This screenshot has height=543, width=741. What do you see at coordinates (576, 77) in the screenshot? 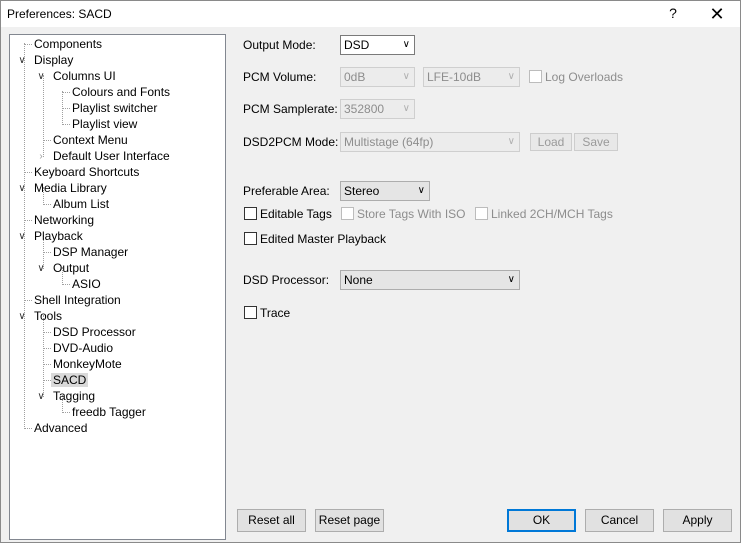
I see `log-overloads-checkbox: Log Overloads` at bounding box center [576, 77].